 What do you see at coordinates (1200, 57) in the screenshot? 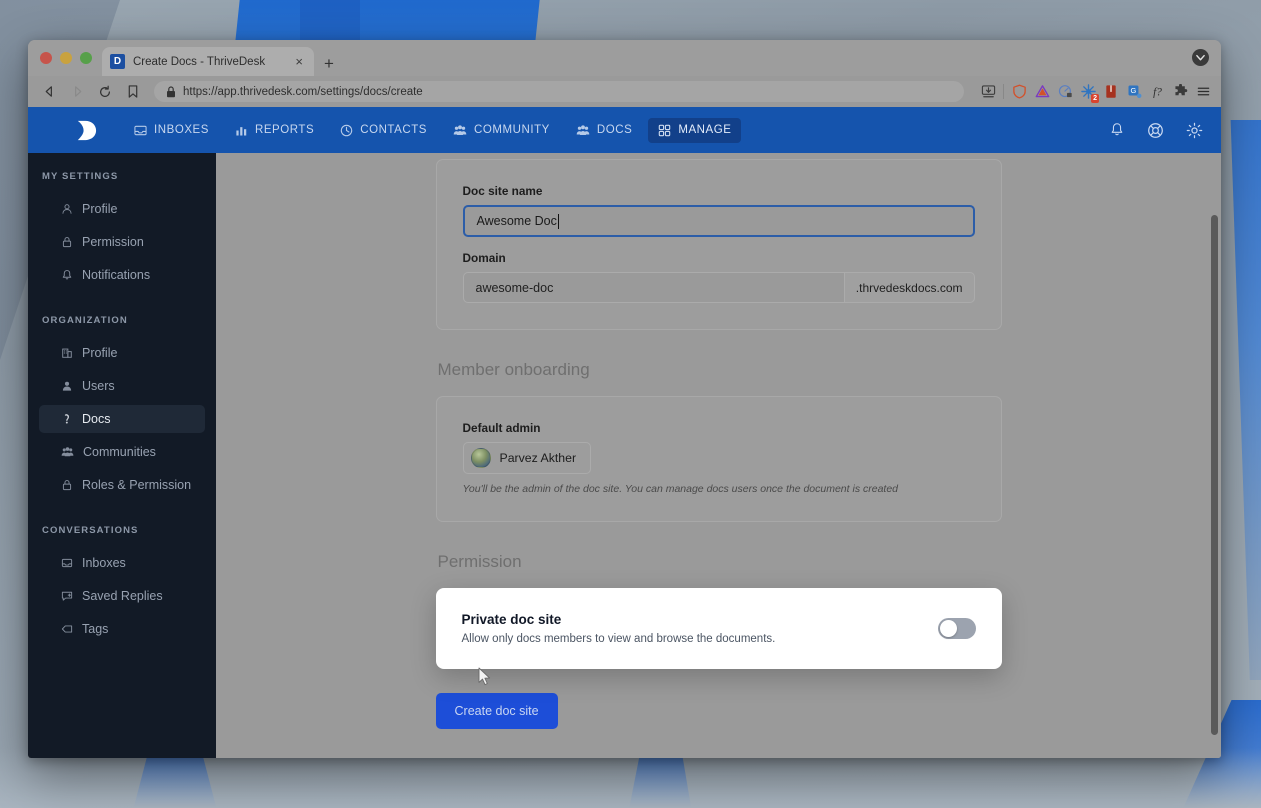
I see `tab-search-icon` at bounding box center [1200, 57].